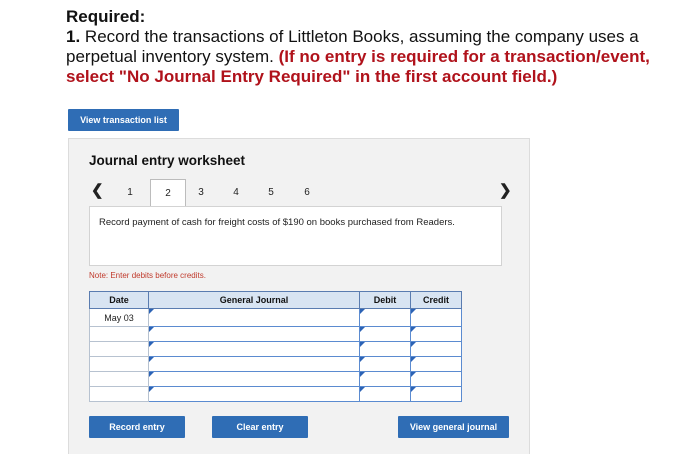 The image size is (700, 454). I want to click on record-entry-button: Record entry, so click(137, 427).